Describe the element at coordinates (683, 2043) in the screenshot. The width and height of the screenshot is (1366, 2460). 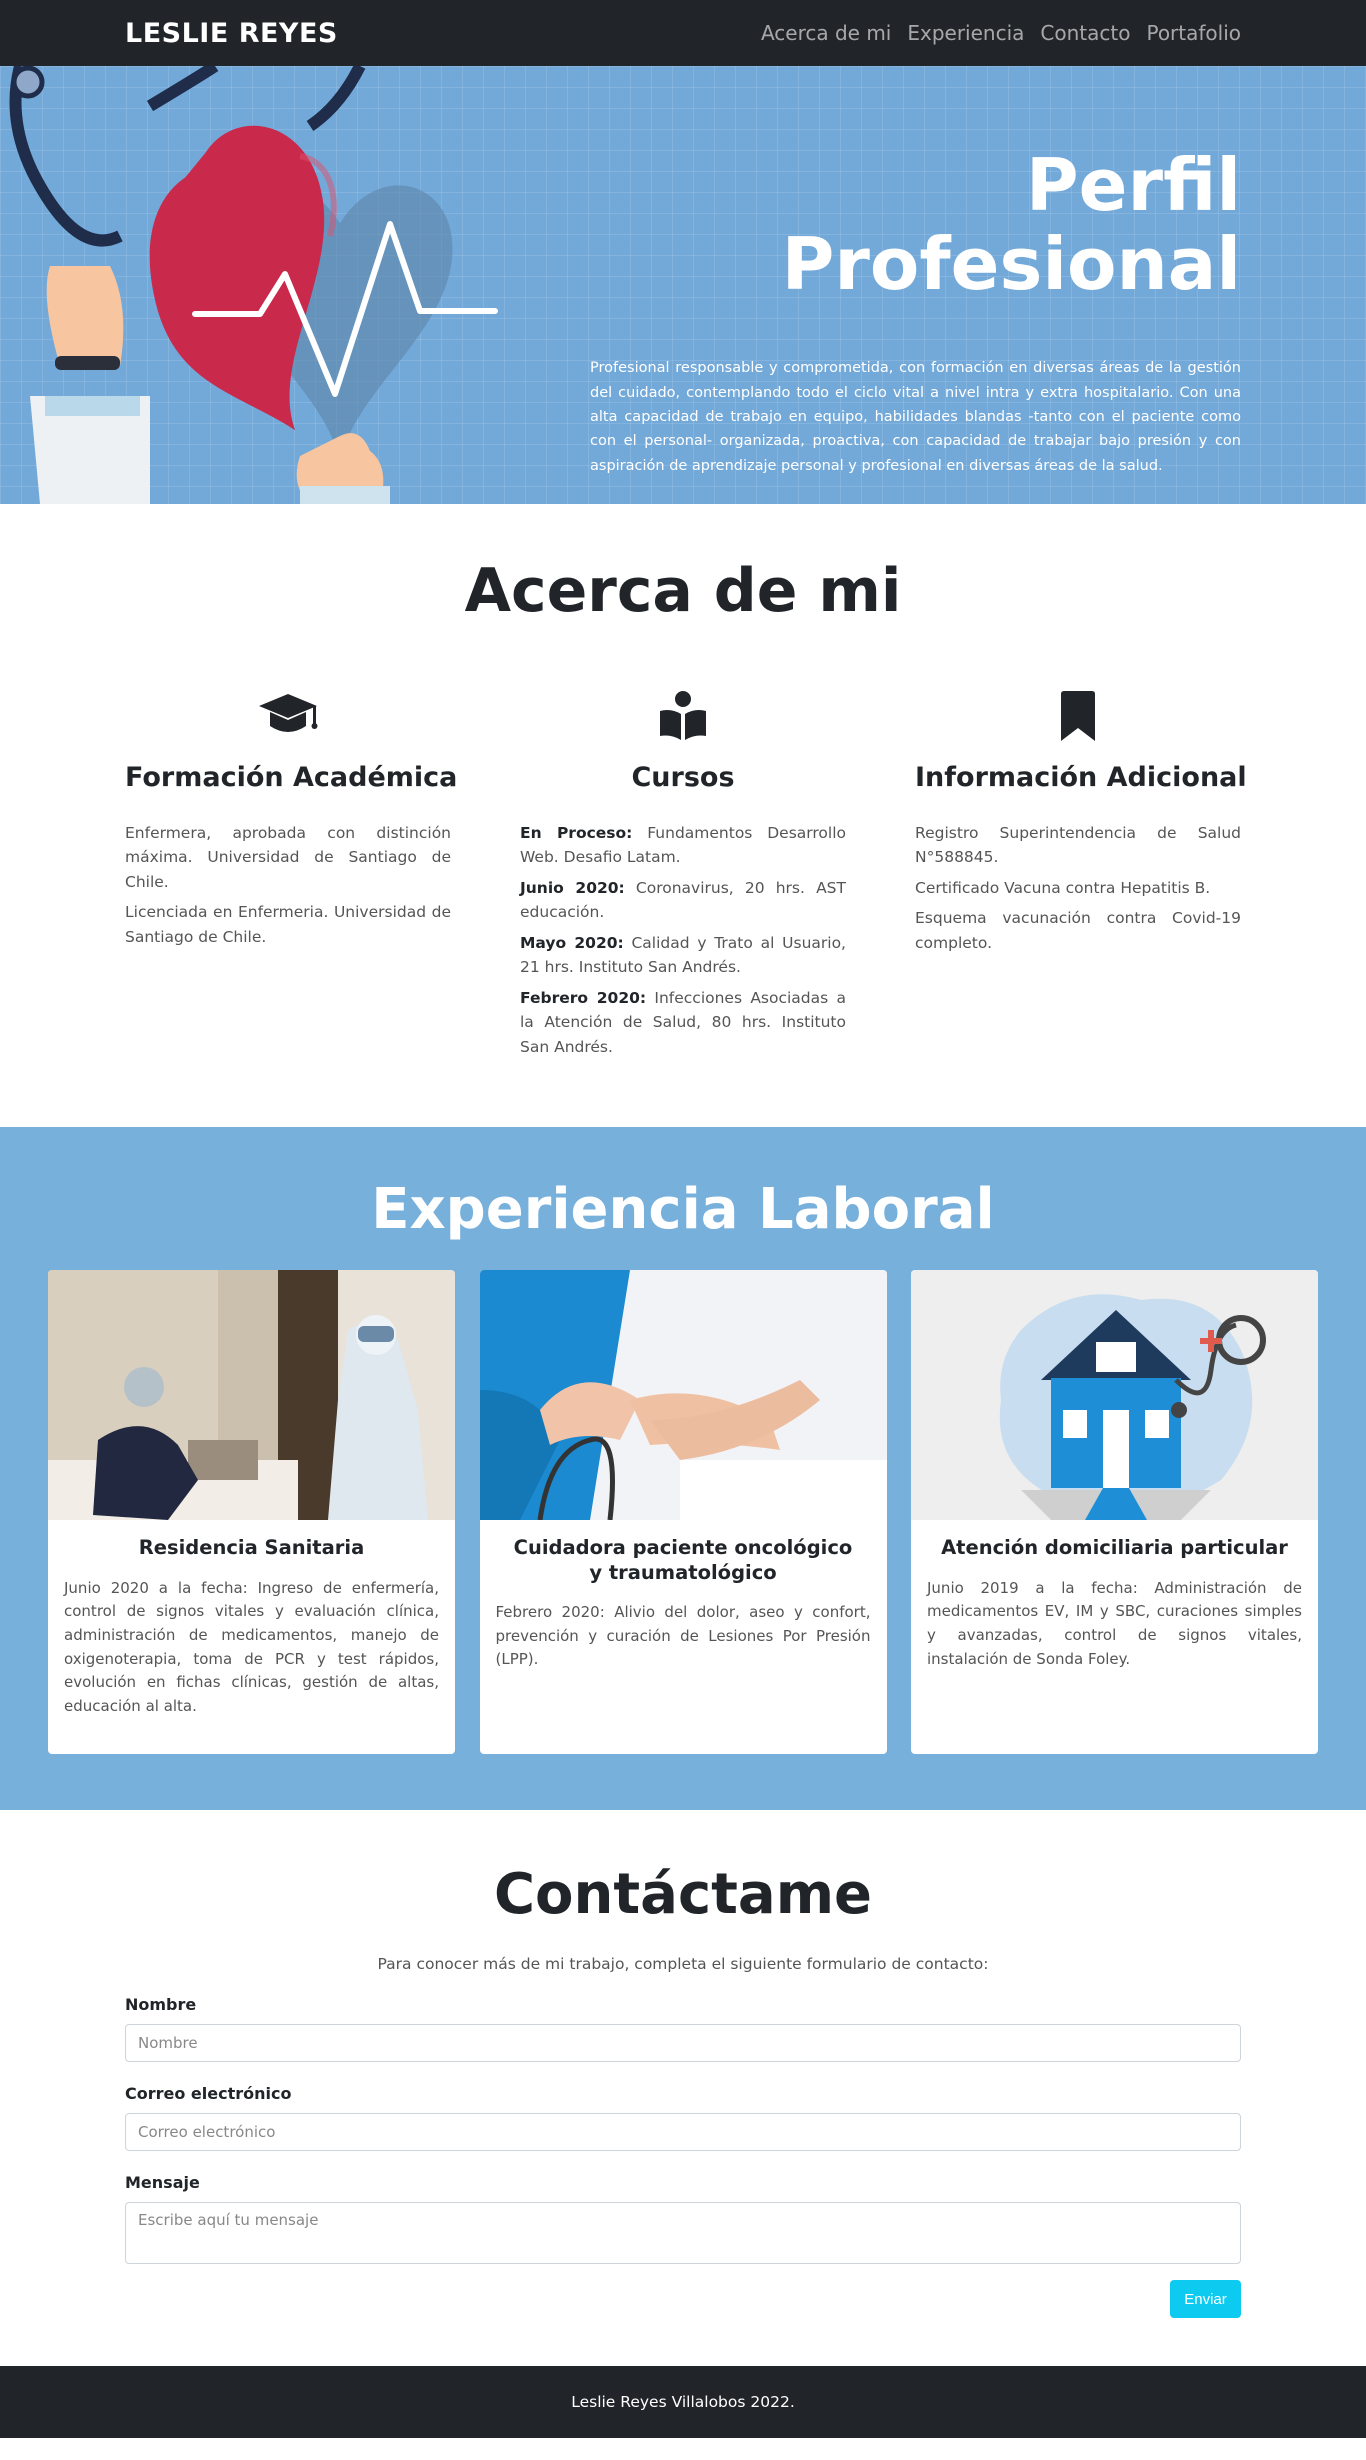
I see `name-input: Nombre` at that location.